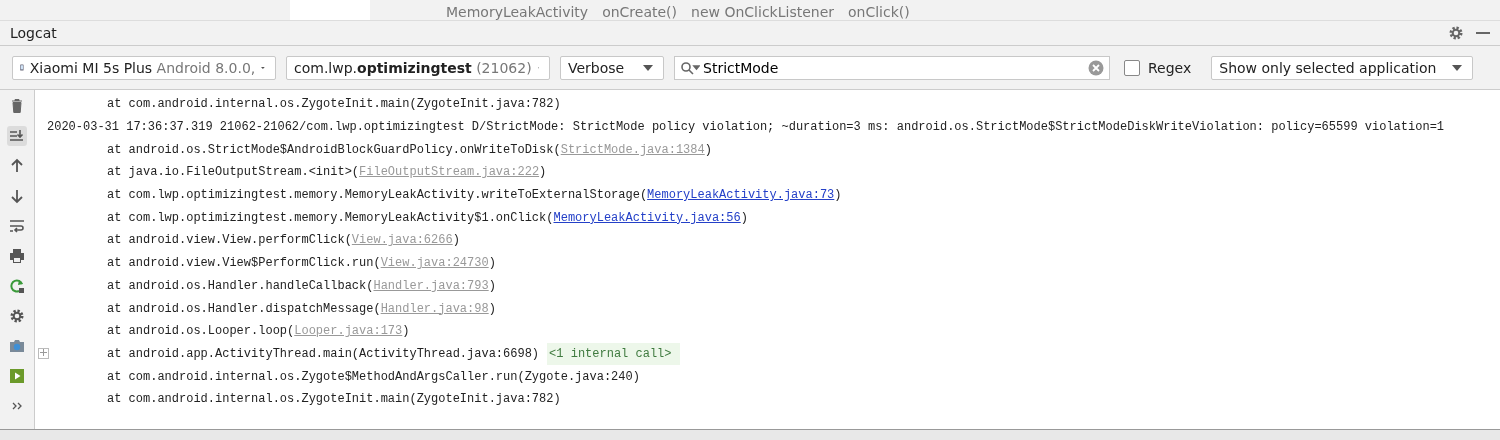  I want to click on source-link: StrictMode.java:1384, so click(632, 149).